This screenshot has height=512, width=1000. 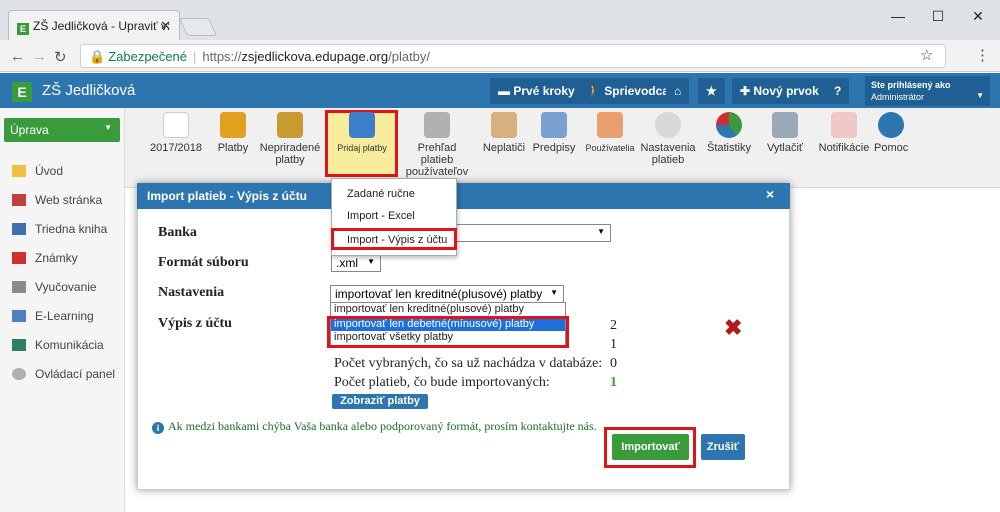 What do you see at coordinates (627, 91) in the screenshot?
I see `guide-button: 🚶 Sprievodca` at bounding box center [627, 91].